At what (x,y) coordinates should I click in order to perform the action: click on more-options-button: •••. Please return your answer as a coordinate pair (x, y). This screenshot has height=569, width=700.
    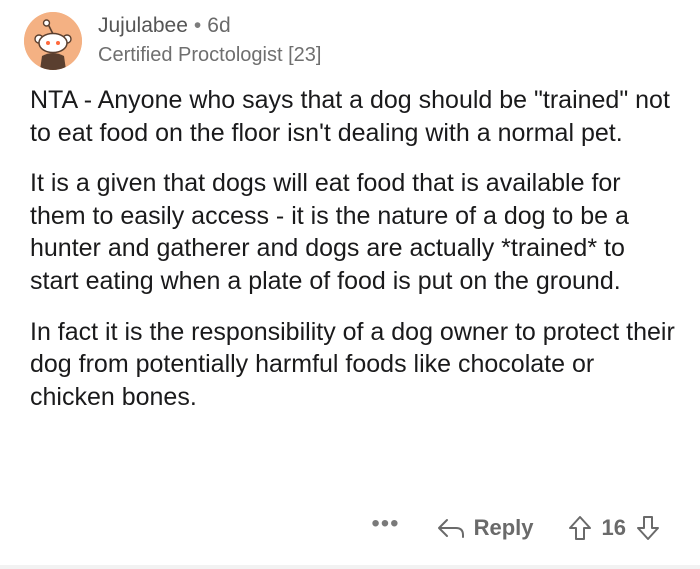
    Looking at the image, I should click on (385, 524).